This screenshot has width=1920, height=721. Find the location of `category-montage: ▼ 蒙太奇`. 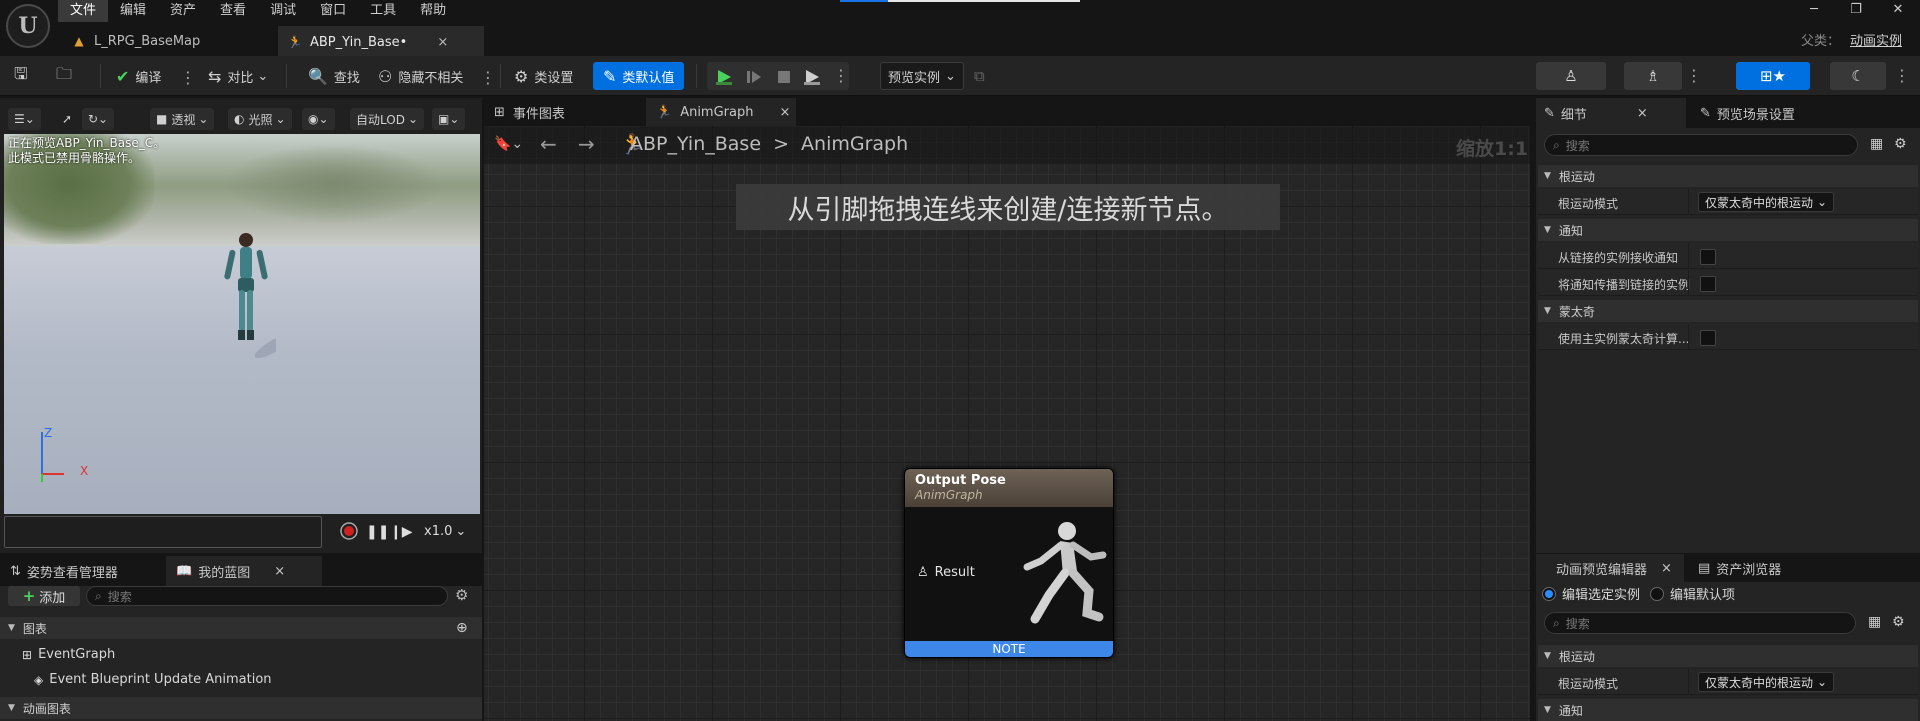

category-montage: ▼ 蒙太奇 is located at coordinates (1728, 311).